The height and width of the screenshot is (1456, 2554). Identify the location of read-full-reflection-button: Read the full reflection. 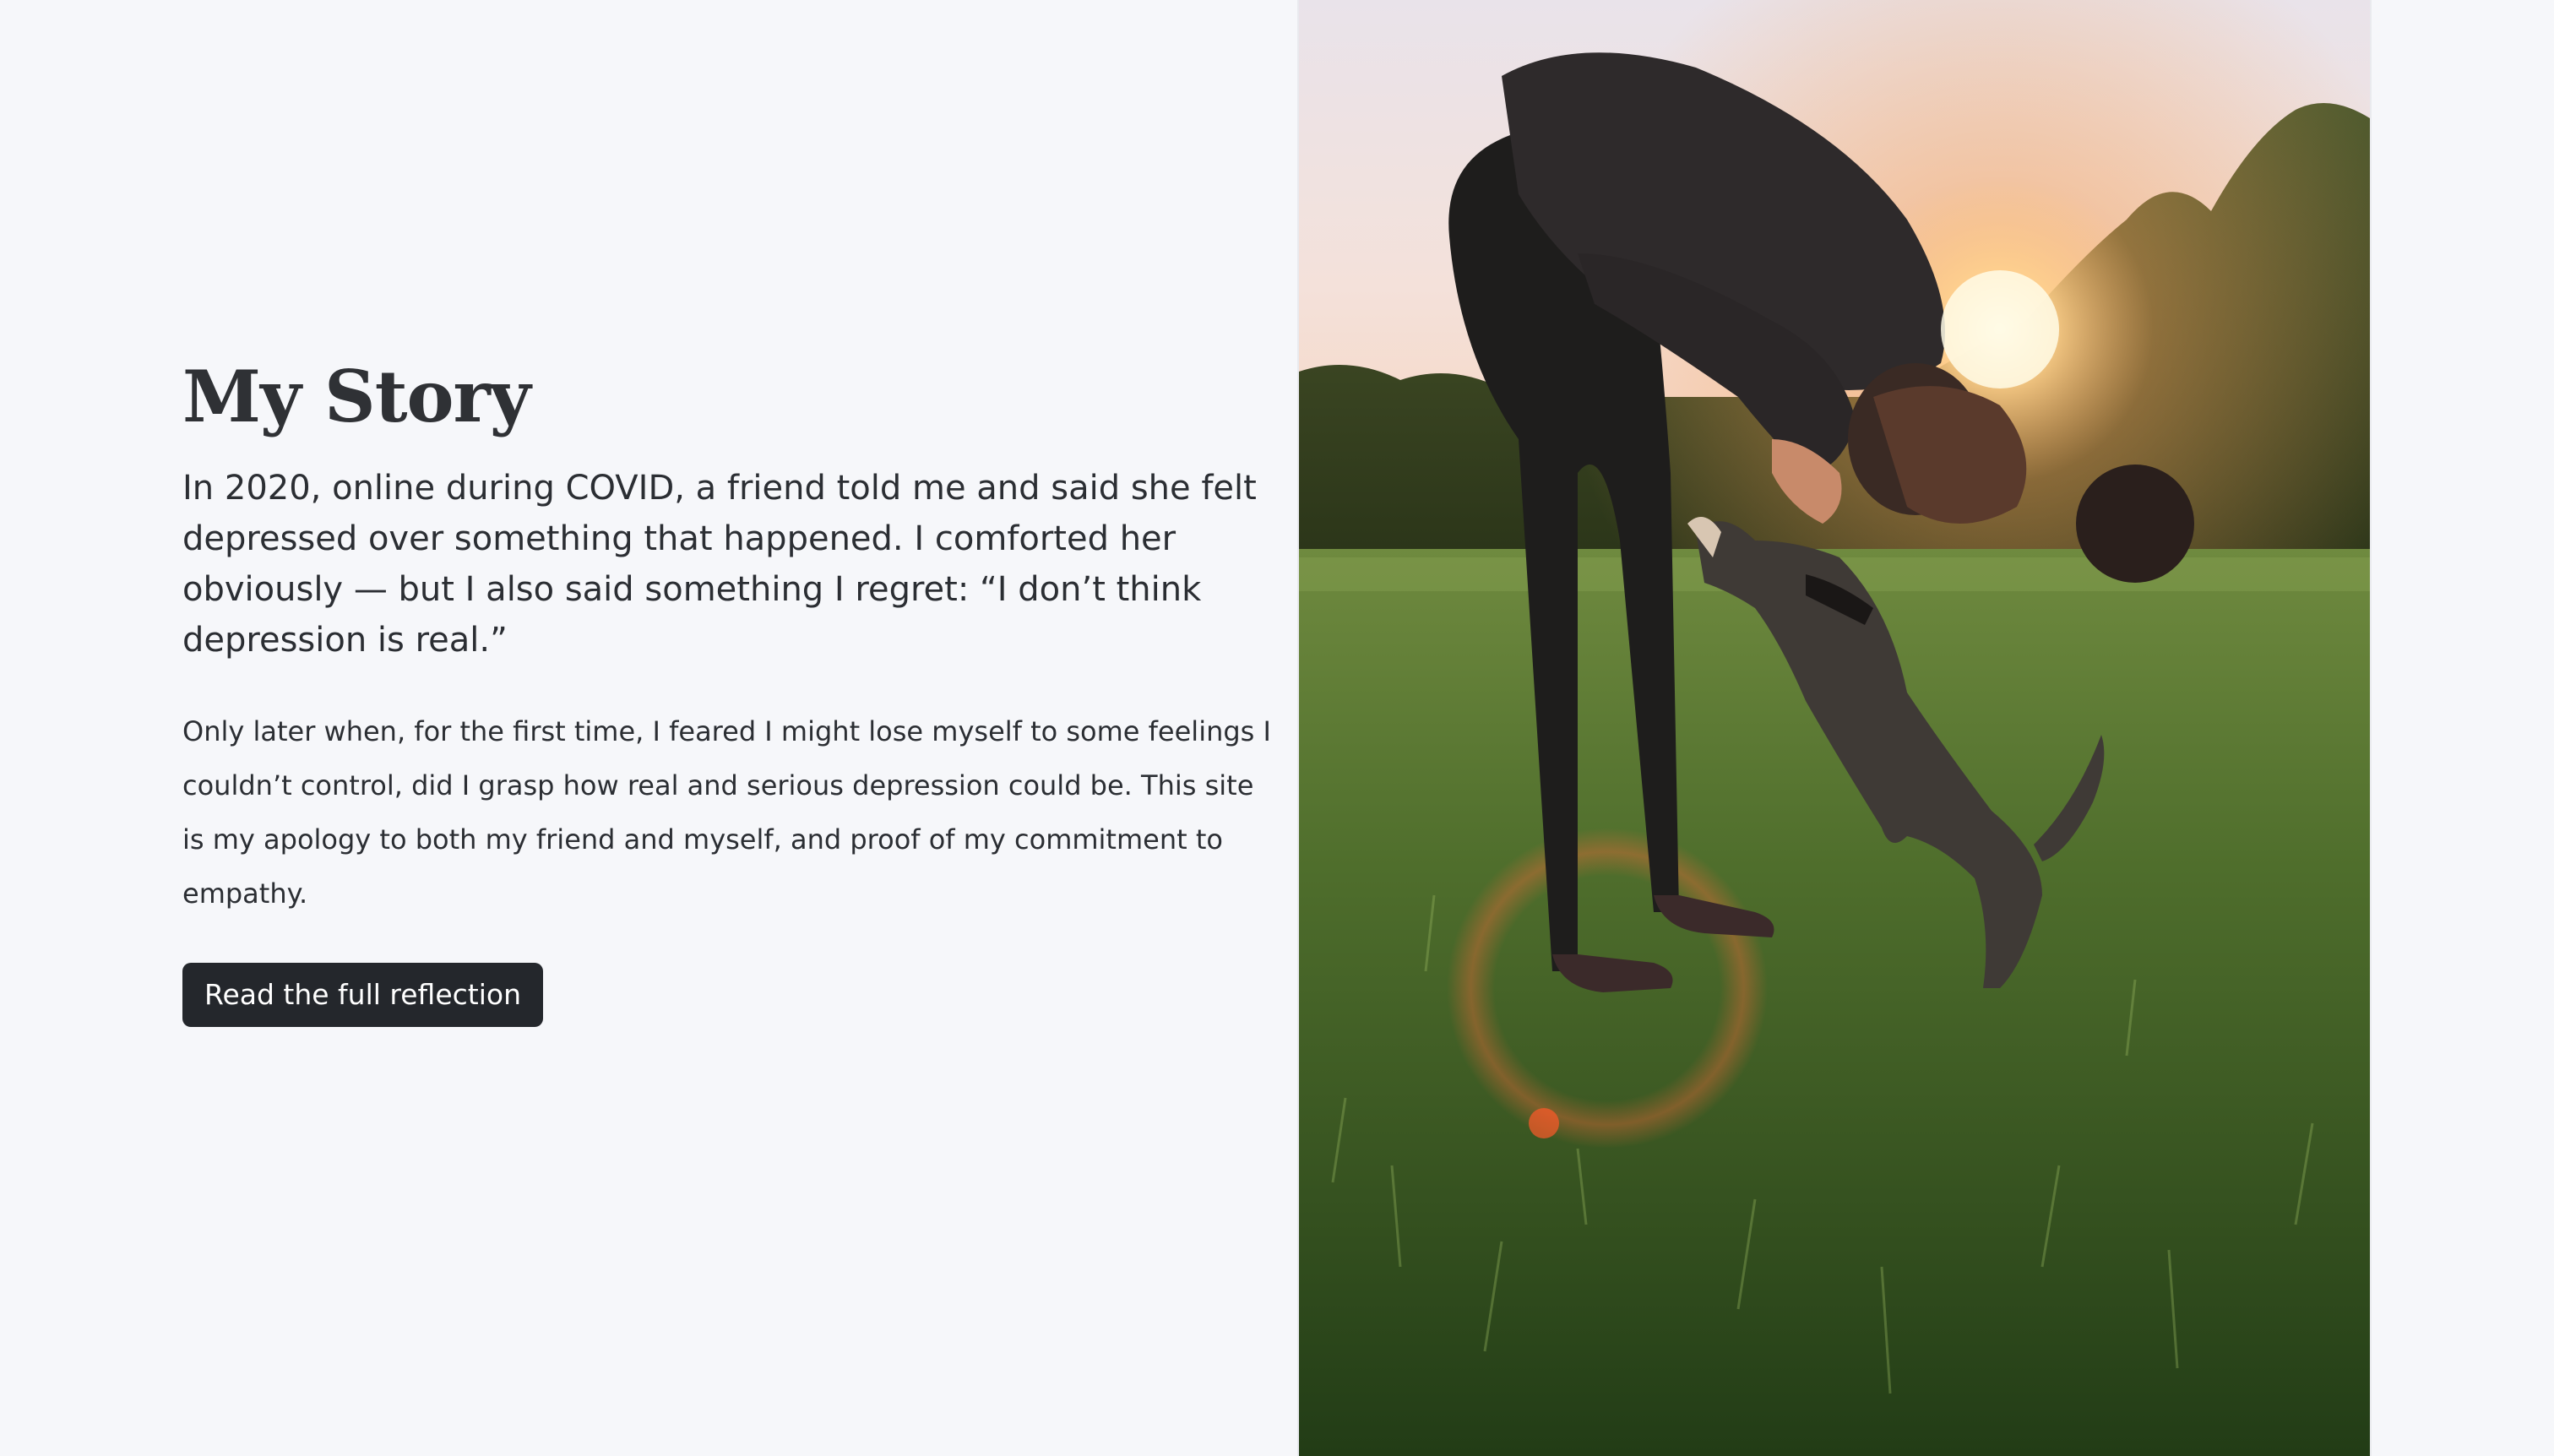
(363, 995).